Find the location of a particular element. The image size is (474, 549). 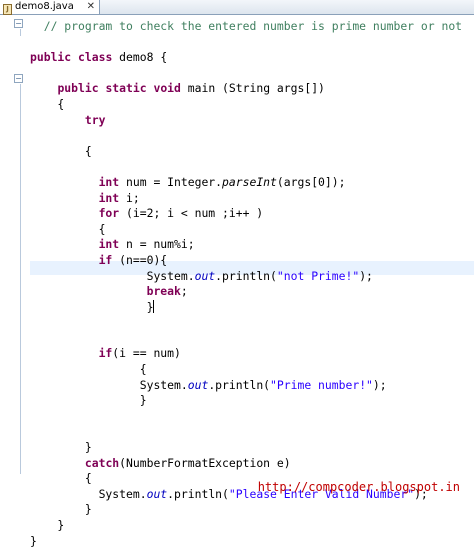

code-token: demo8 { is located at coordinates (140, 57).